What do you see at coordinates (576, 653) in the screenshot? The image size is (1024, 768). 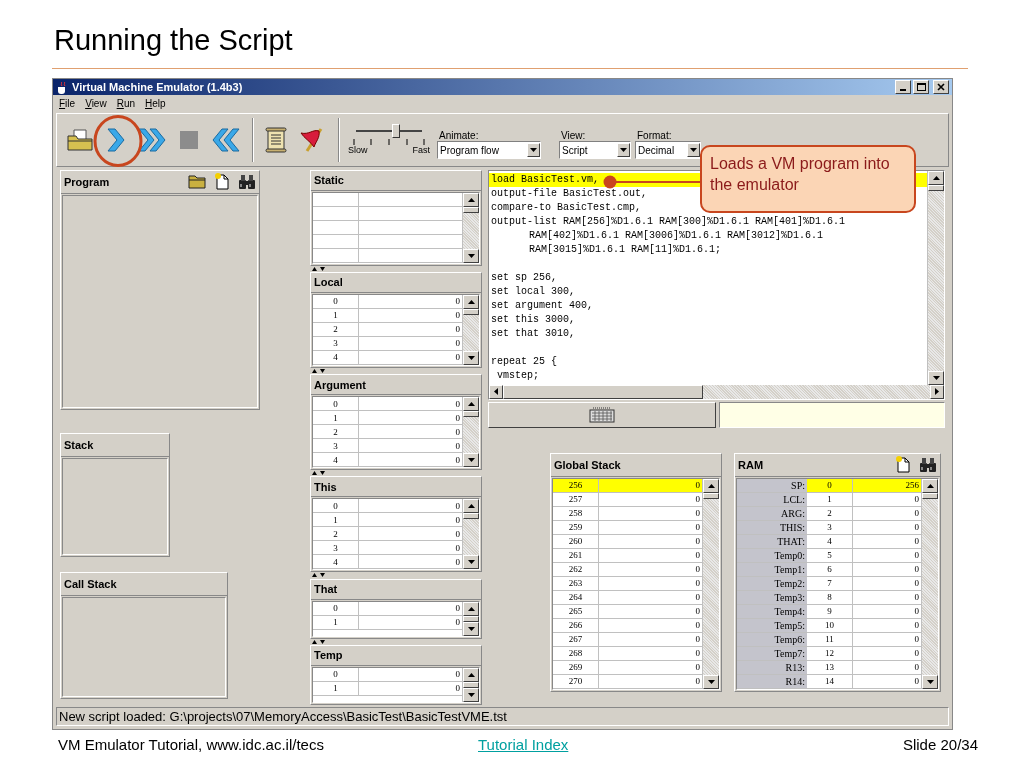 I see `table-cell: 268` at bounding box center [576, 653].